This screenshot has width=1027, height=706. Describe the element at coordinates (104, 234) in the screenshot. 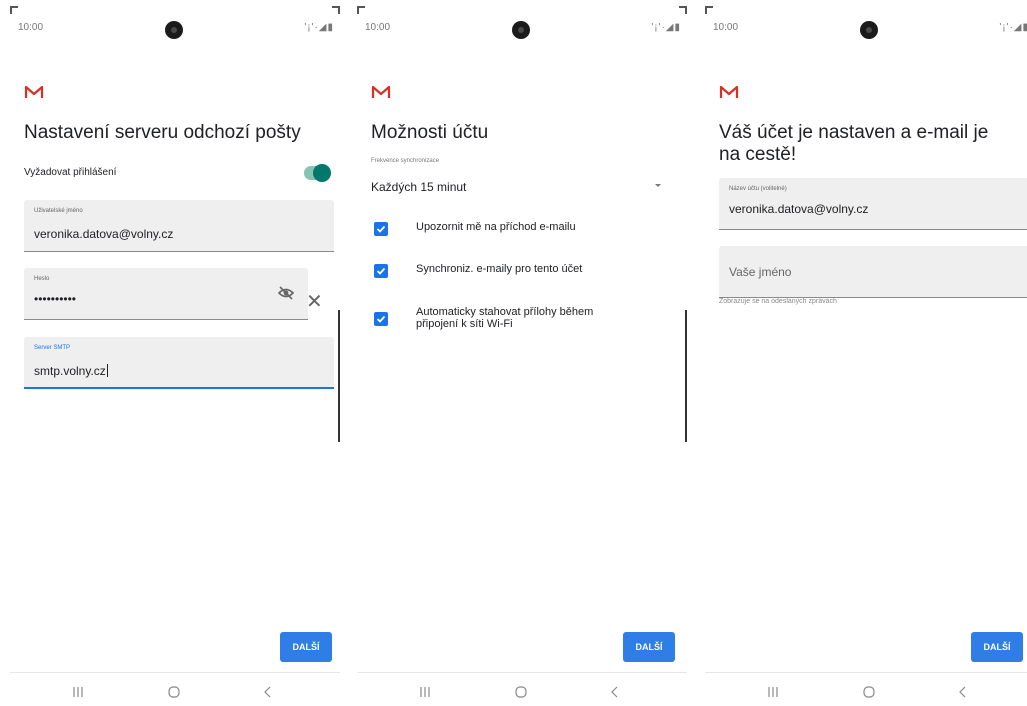

I see `username-value: veronika.datova@volny.cz` at that location.